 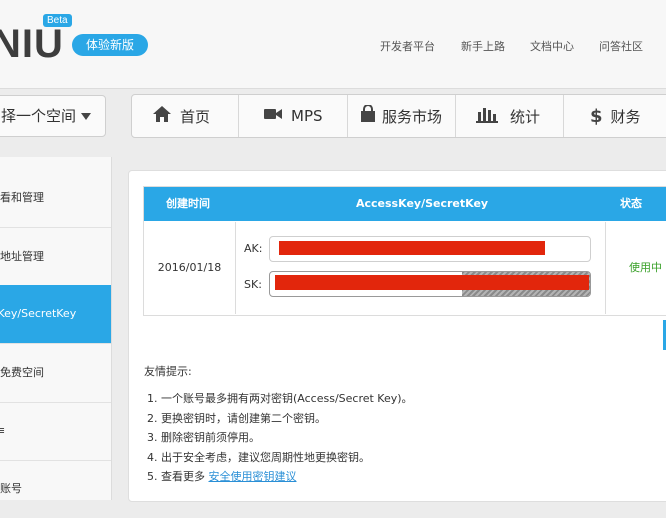 I want to click on nav-finance-label: 财务, so click(x=625, y=116).